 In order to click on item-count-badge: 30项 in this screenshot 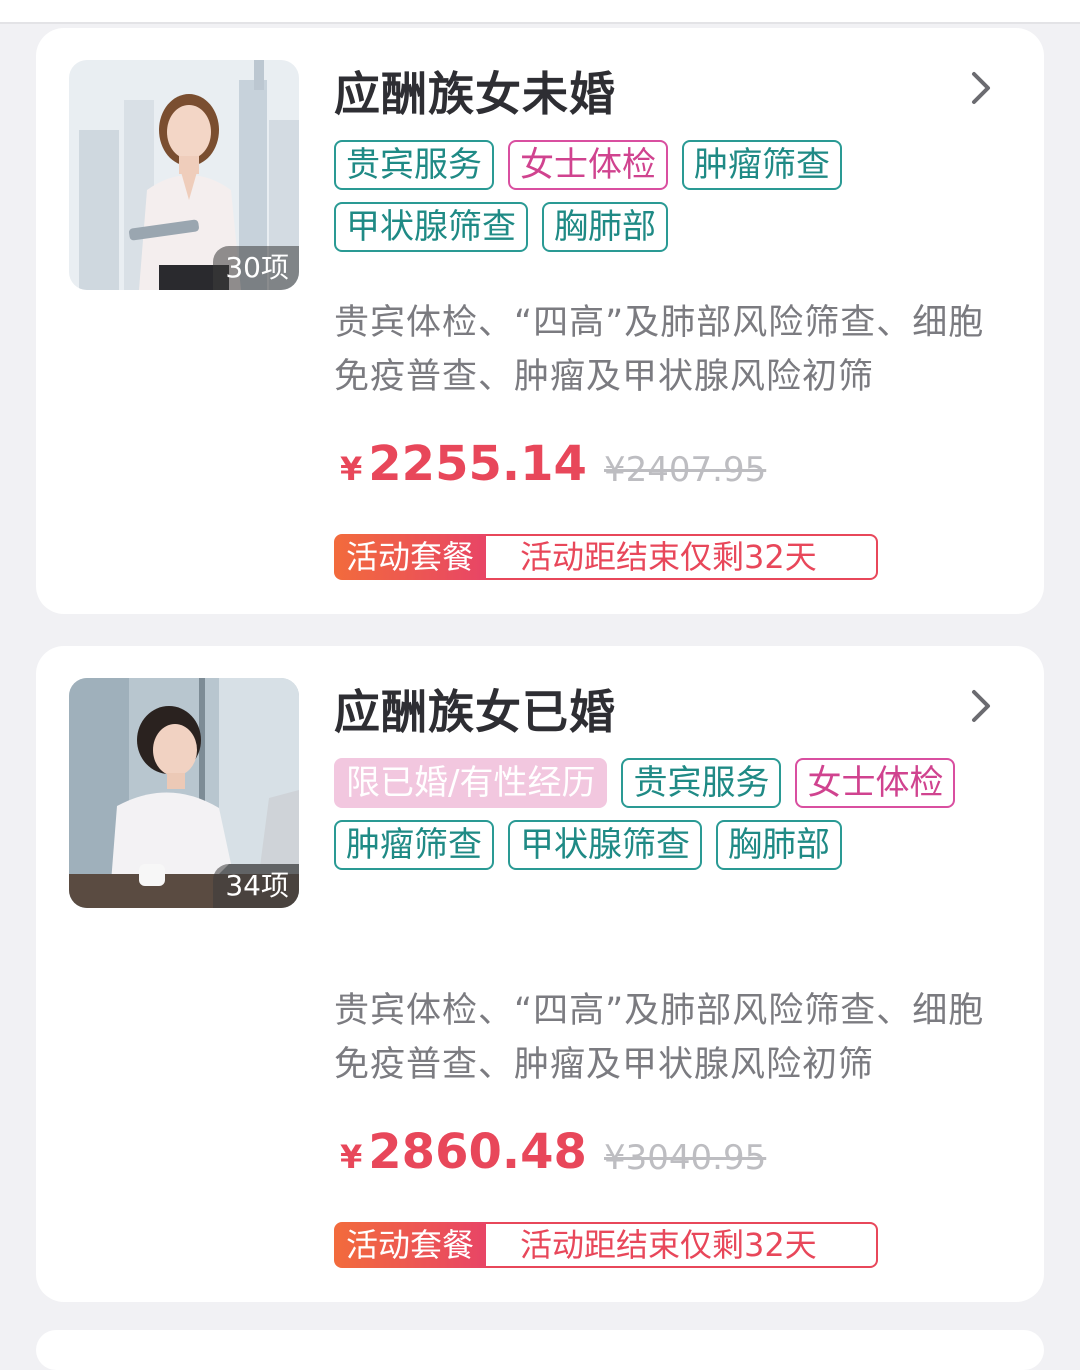, I will do `click(256, 268)`.